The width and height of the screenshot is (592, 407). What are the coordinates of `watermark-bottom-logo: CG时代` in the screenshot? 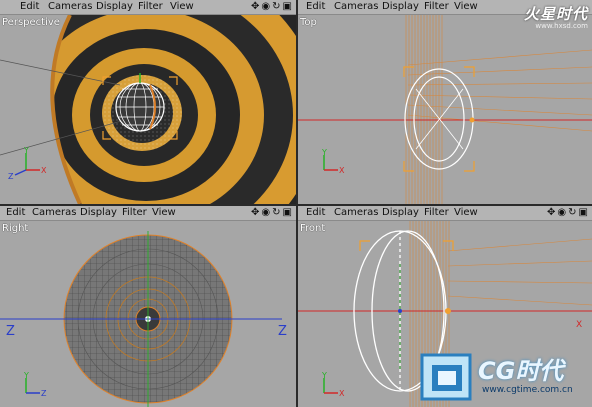 It's located at (521, 371).